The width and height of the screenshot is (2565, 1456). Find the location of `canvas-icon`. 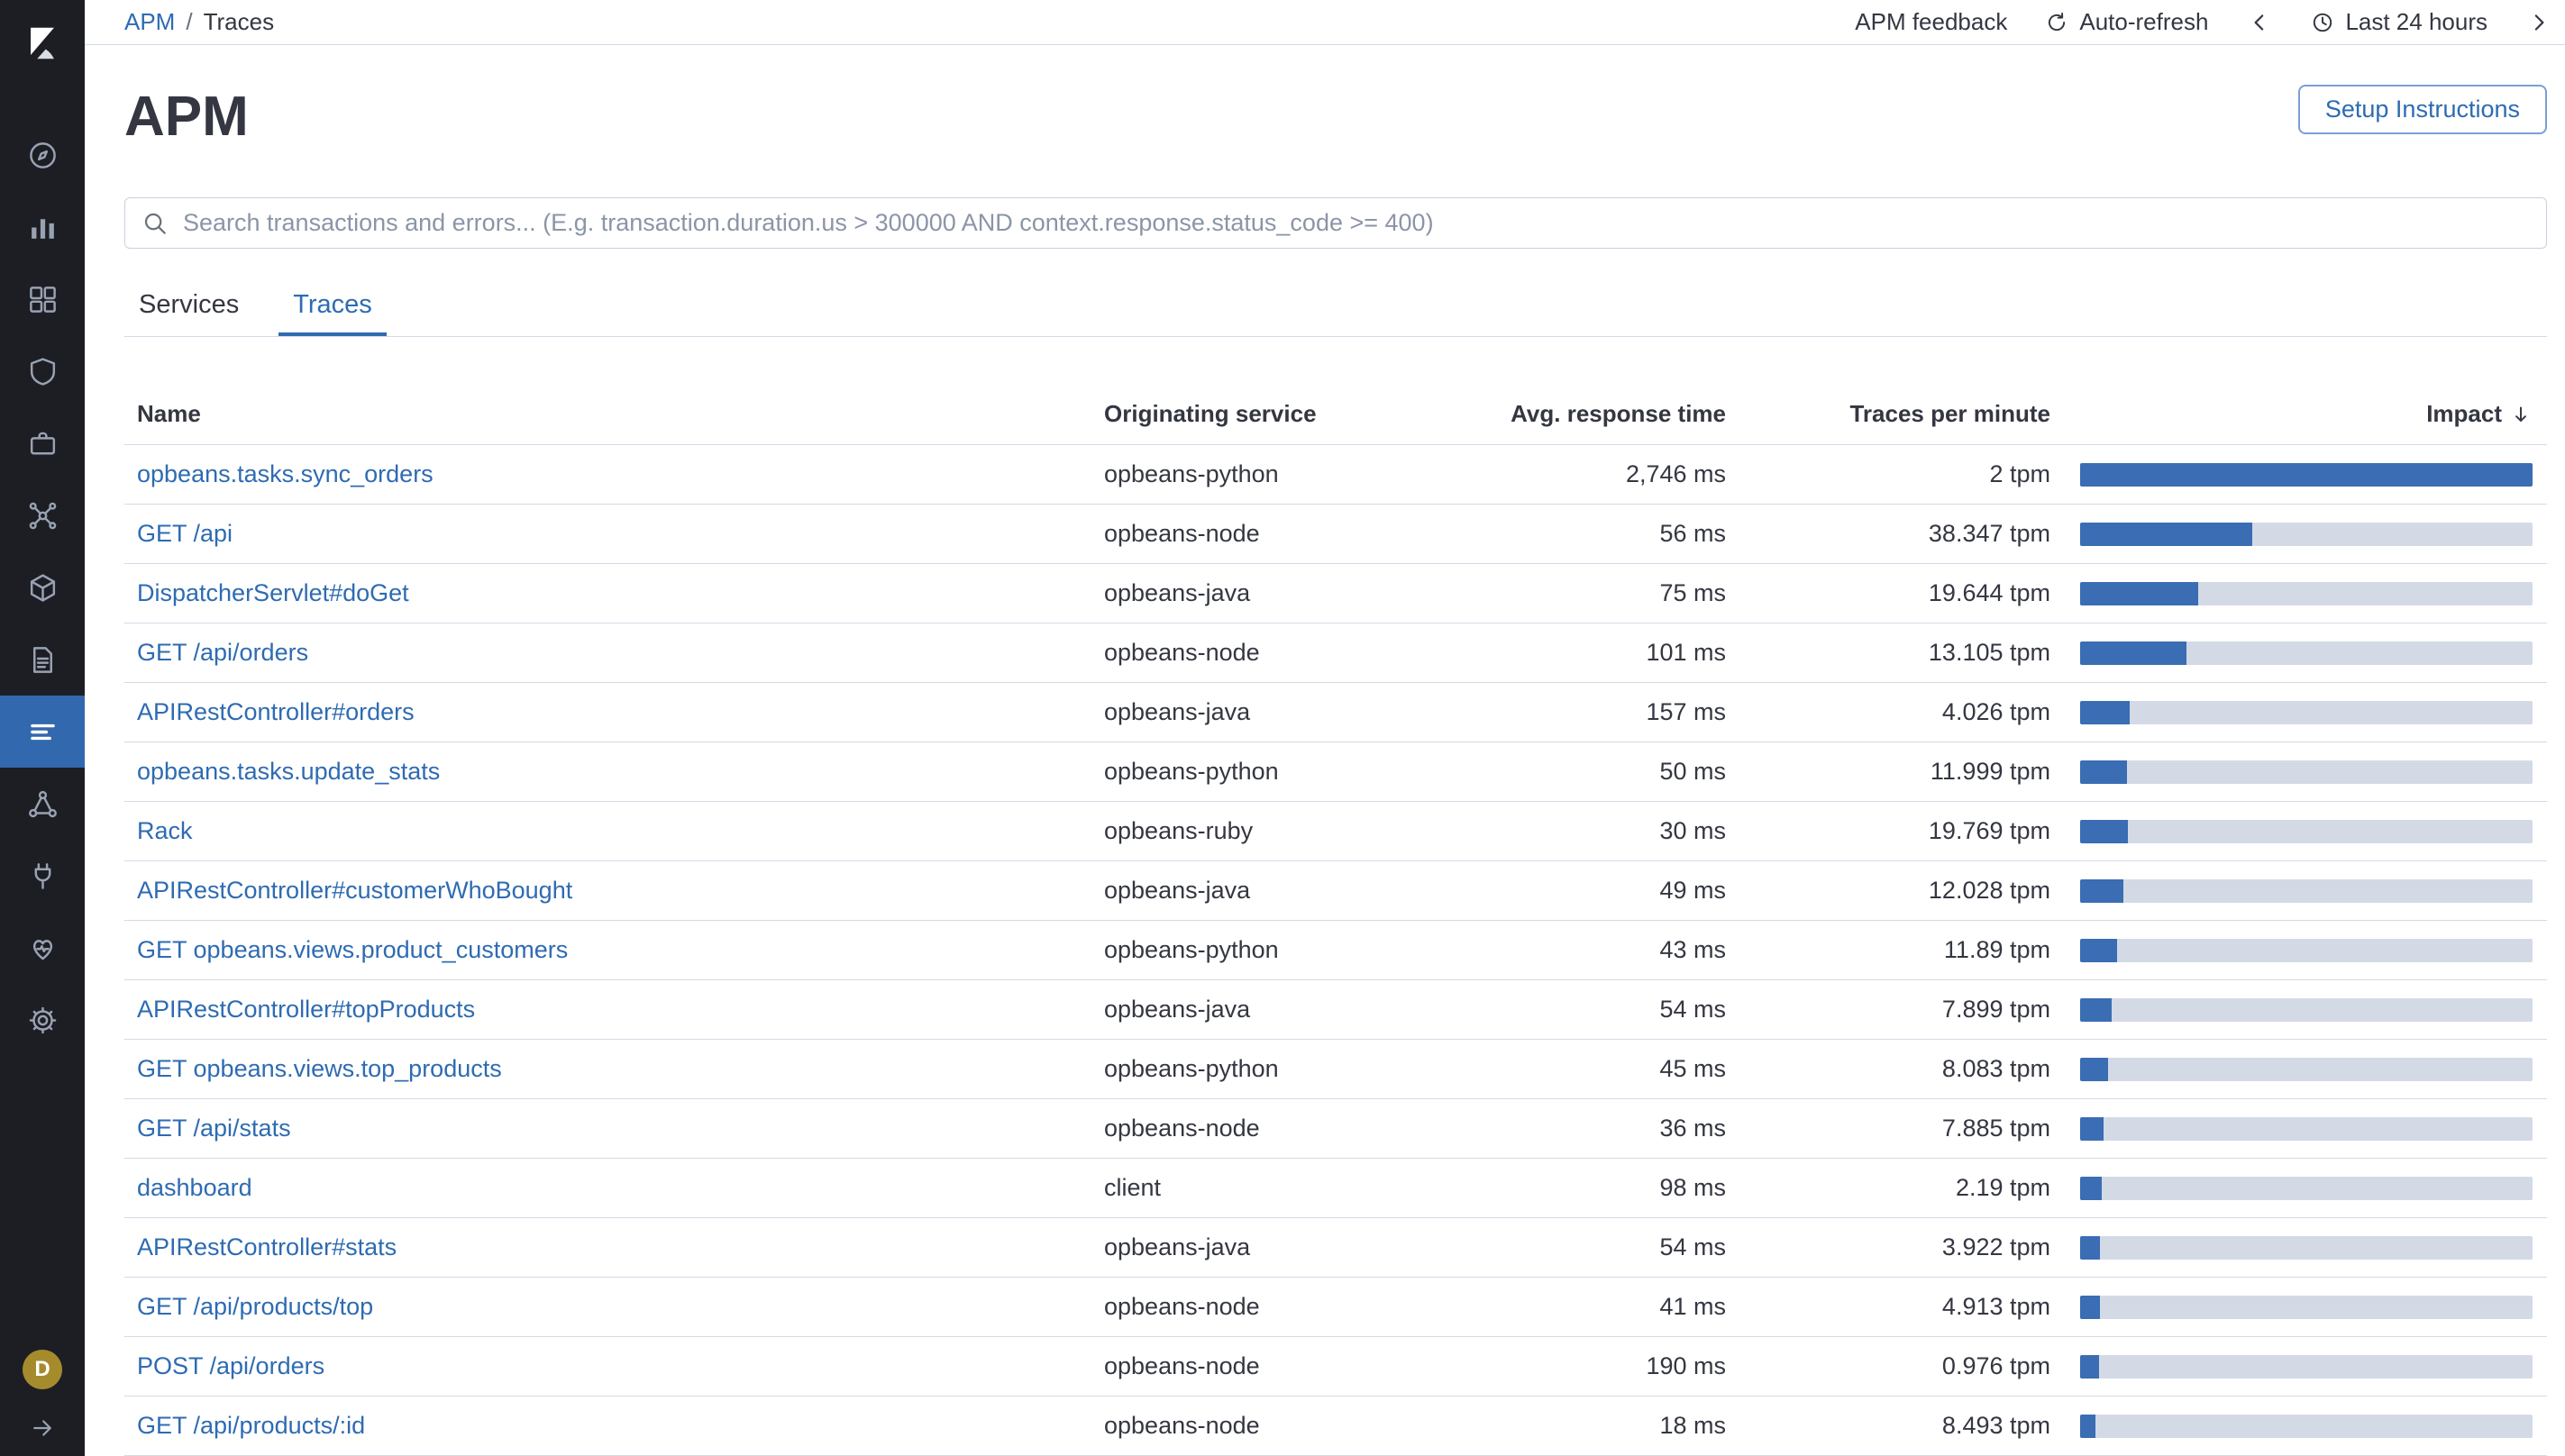

canvas-icon is located at coordinates (42, 371).